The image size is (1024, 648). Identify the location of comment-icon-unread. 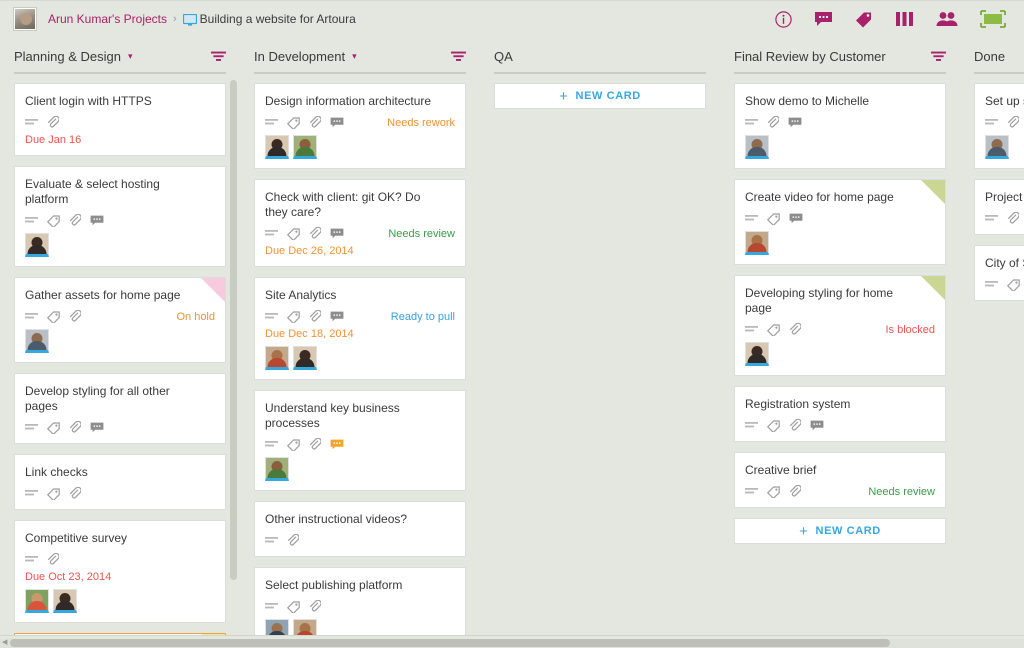
(337, 444).